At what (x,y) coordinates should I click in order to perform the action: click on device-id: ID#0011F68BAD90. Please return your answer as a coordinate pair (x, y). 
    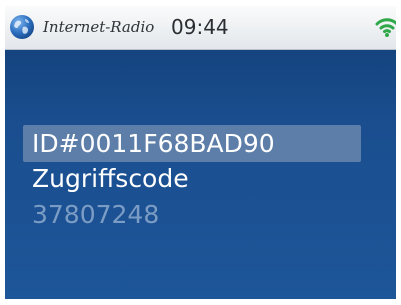
    Looking at the image, I should click on (153, 144).